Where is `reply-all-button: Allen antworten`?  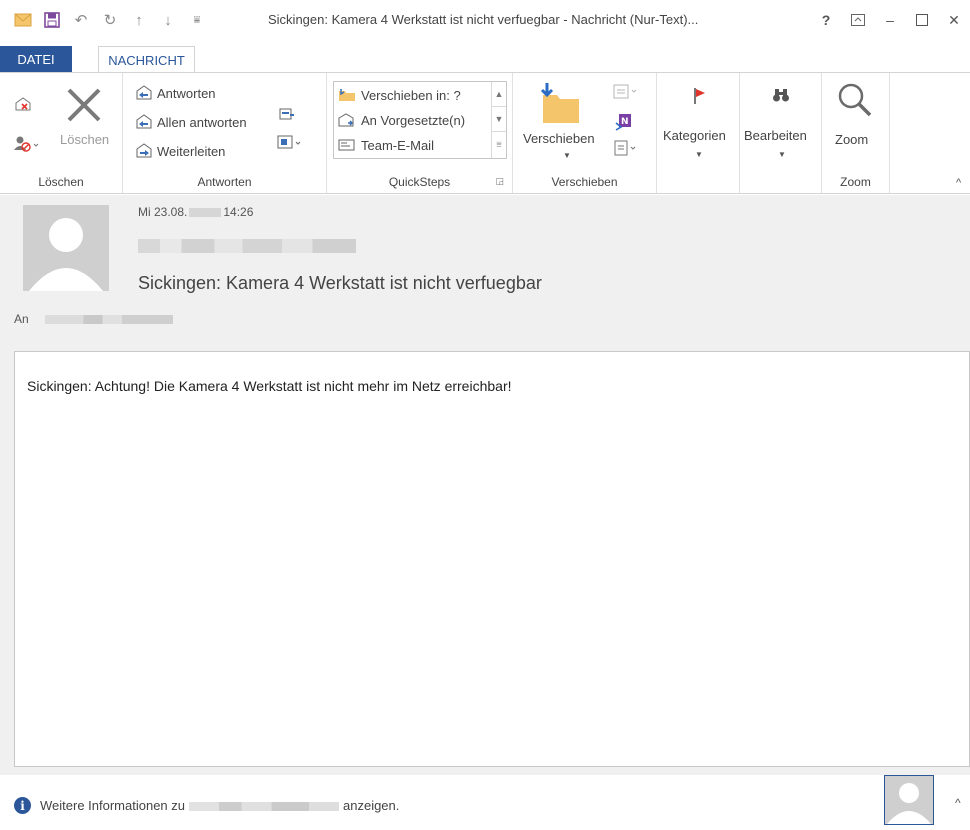
reply-all-button: Allen antworten is located at coordinates (191, 122).